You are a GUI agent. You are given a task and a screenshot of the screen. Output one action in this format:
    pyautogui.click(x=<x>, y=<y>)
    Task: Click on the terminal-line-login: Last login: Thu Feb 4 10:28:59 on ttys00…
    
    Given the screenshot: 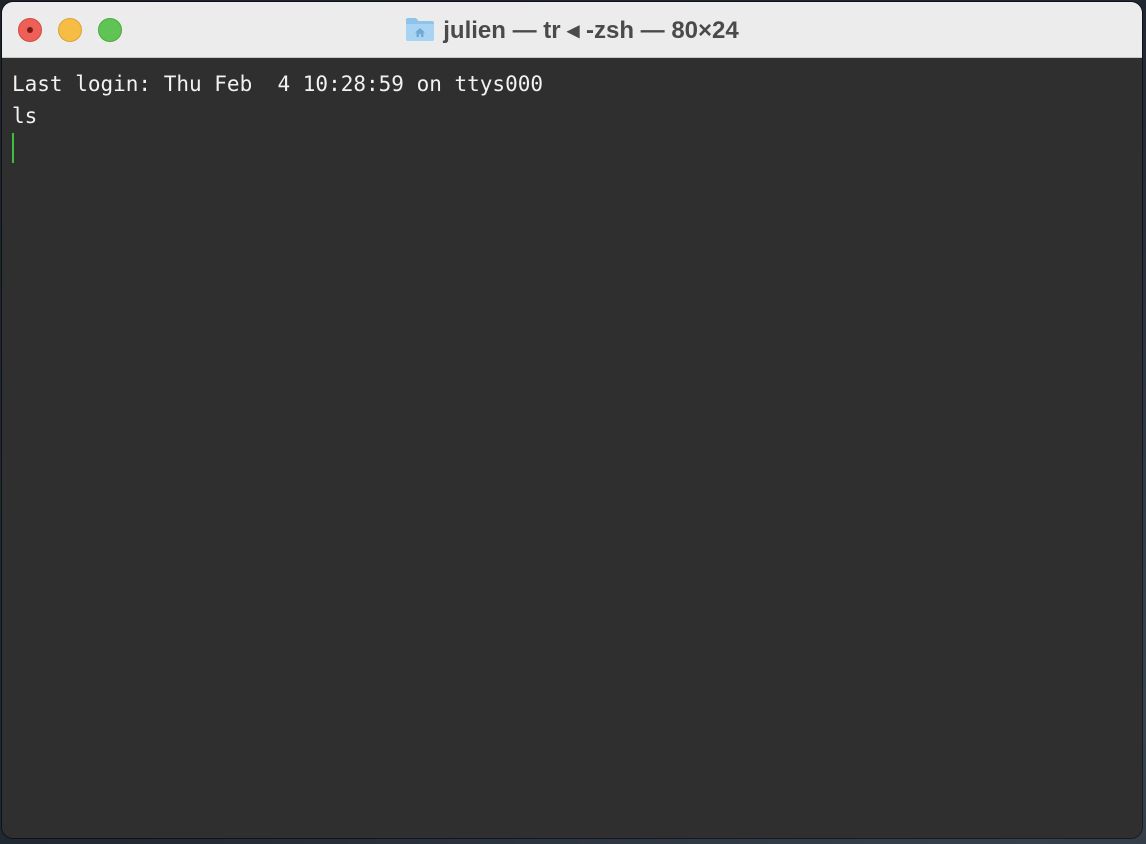 What is the action you would take?
    pyautogui.click(x=278, y=84)
    